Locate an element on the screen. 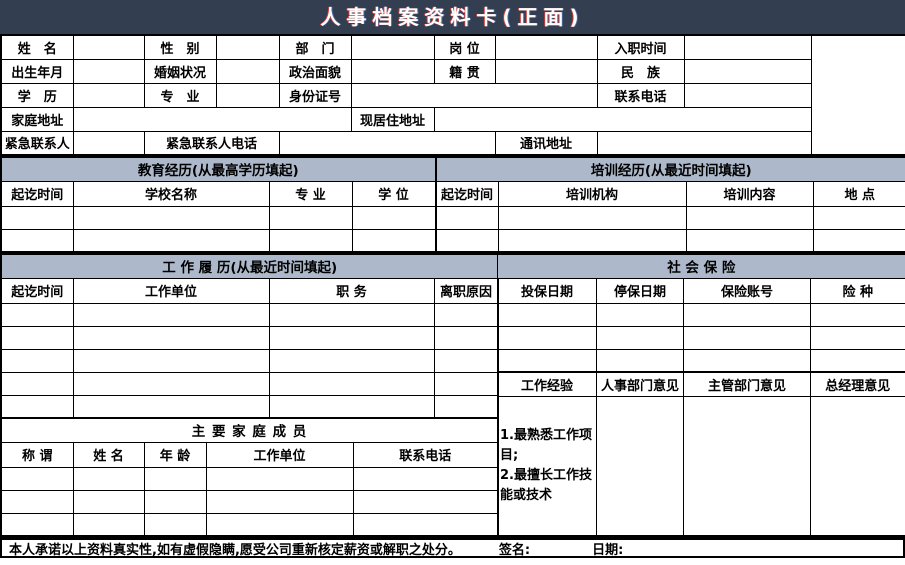  family-section-title: 主 要 家 庭 成 员 is located at coordinates (249, 430).